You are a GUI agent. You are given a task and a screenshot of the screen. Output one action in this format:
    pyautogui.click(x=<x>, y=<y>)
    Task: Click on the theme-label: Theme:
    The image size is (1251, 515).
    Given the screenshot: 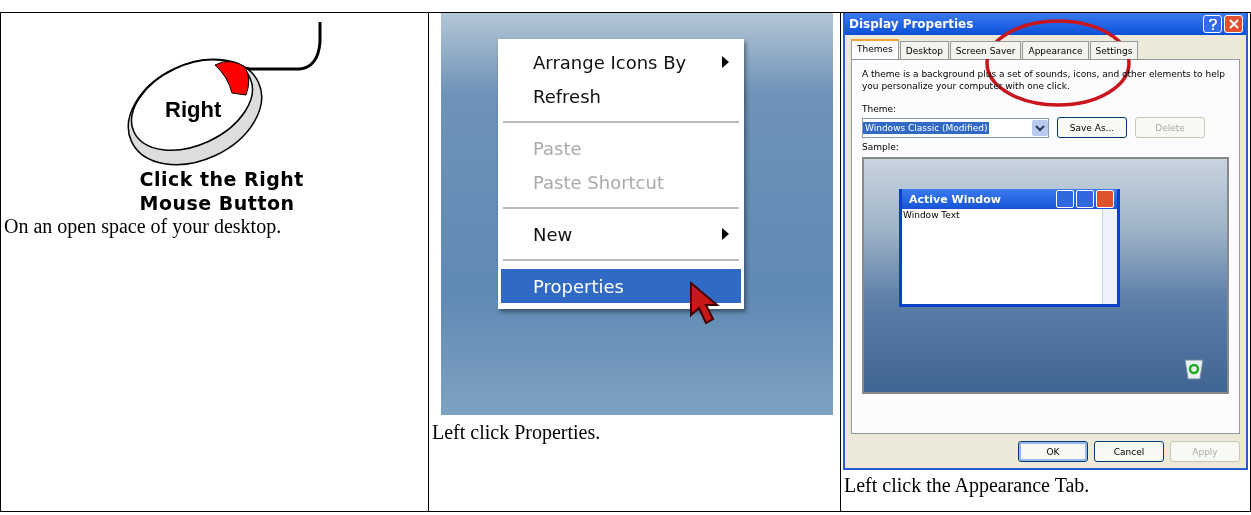 What is the action you would take?
    pyautogui.click(x=880, y=109)
    